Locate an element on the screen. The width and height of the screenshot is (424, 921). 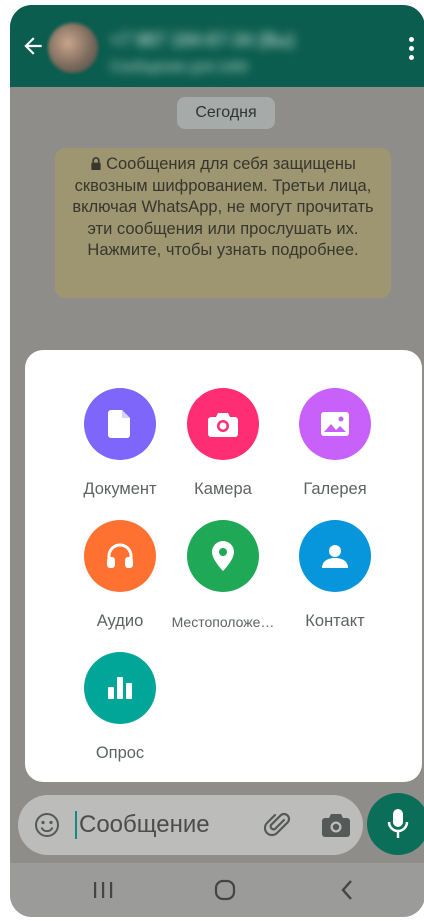
attach-document: Документ is located at coordinates (120, 443).